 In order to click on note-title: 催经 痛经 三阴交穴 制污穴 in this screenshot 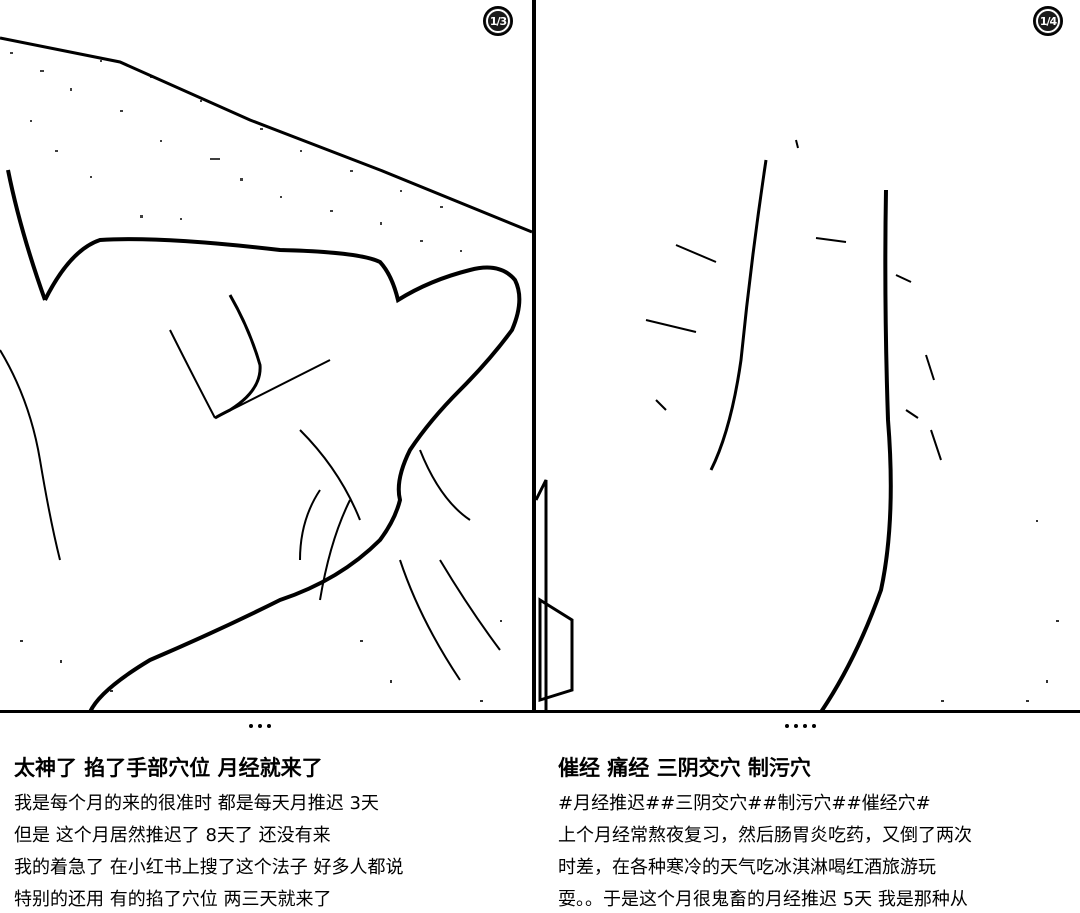, I will do `click(813, 768)`.